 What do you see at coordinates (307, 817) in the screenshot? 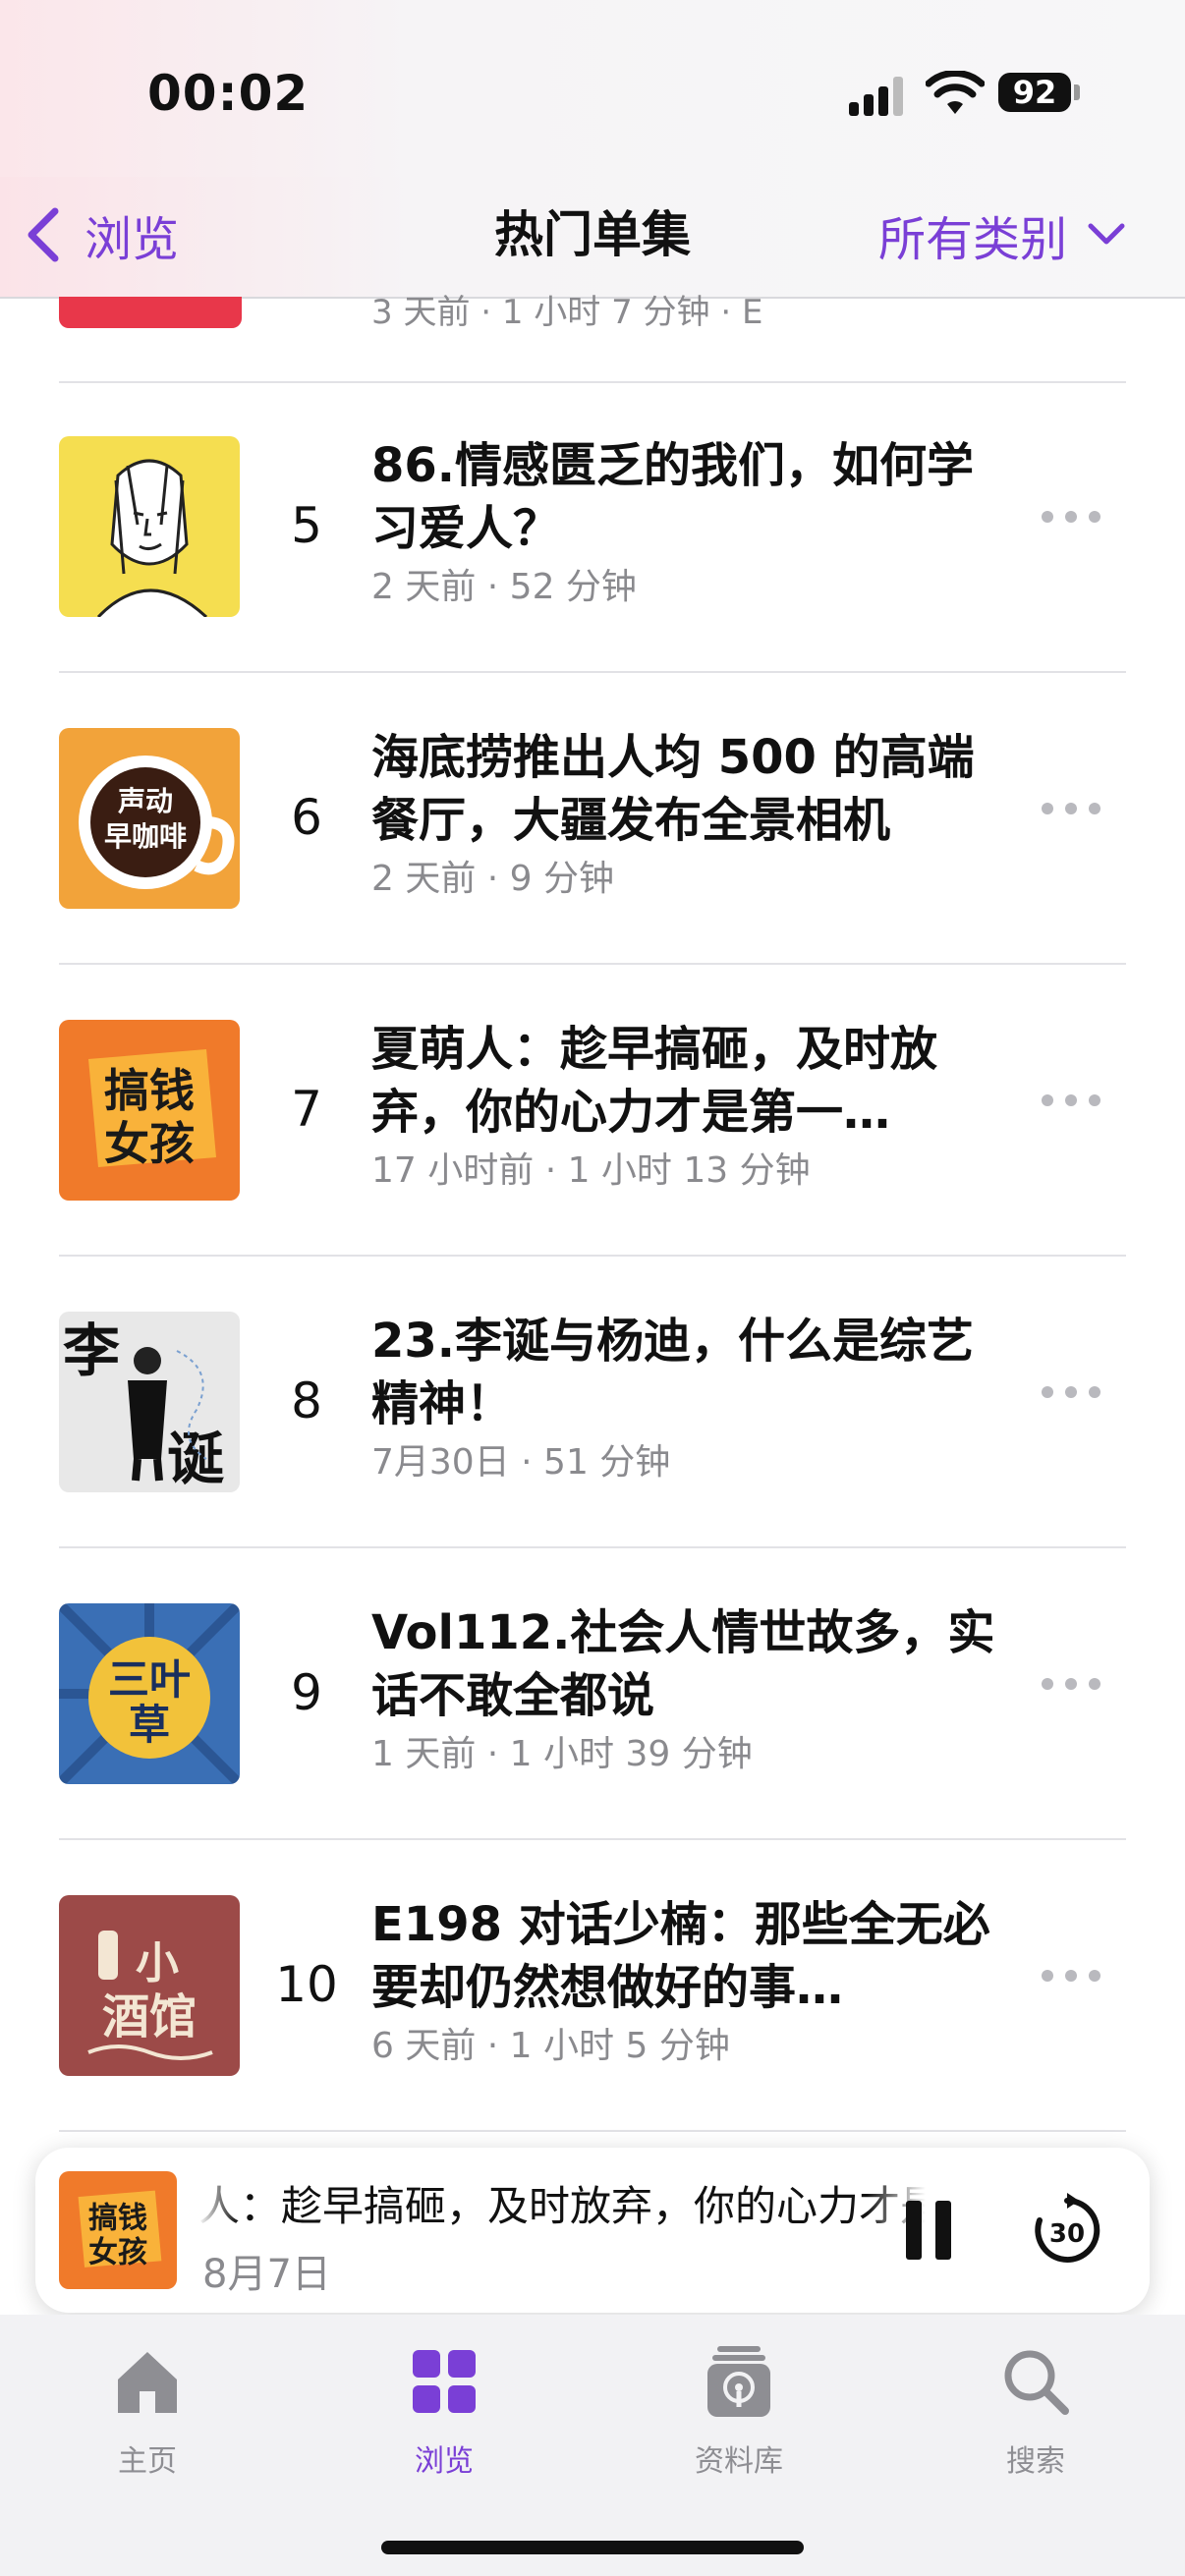
I see `episode-rank: 6` at bounding box center [307, 817].